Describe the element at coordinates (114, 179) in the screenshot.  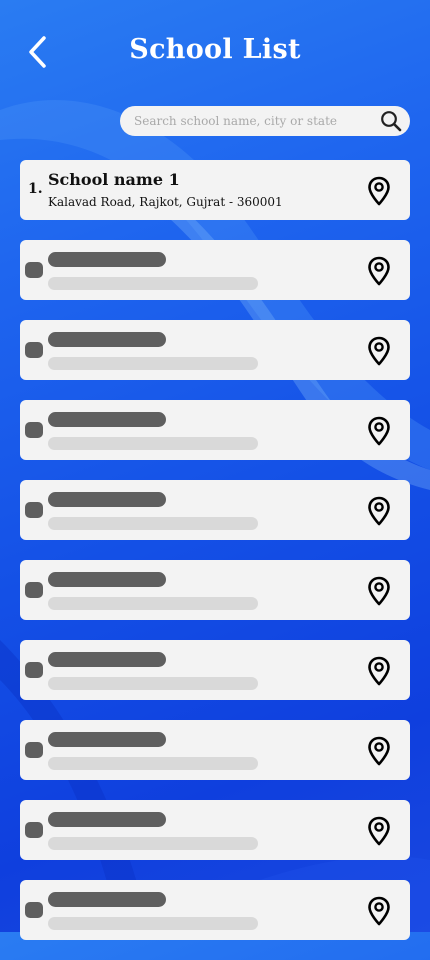
I see `school-name: School name 1` at that location.